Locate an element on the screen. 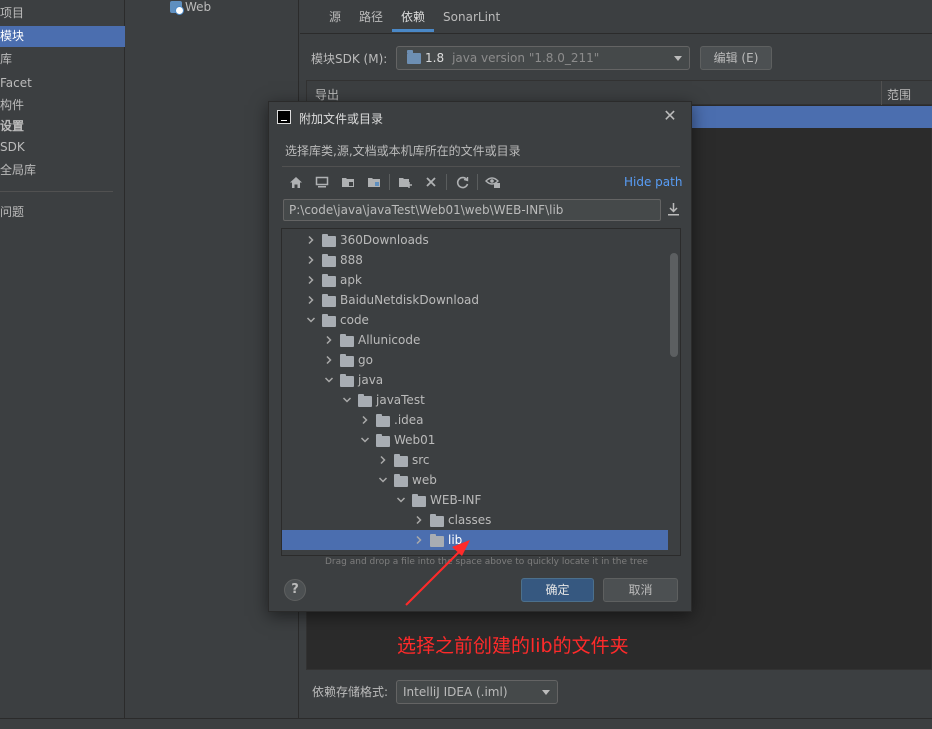 The height and width of the screenshot is (729, 932). new-folder-icon is located at coordinates (405, 182).